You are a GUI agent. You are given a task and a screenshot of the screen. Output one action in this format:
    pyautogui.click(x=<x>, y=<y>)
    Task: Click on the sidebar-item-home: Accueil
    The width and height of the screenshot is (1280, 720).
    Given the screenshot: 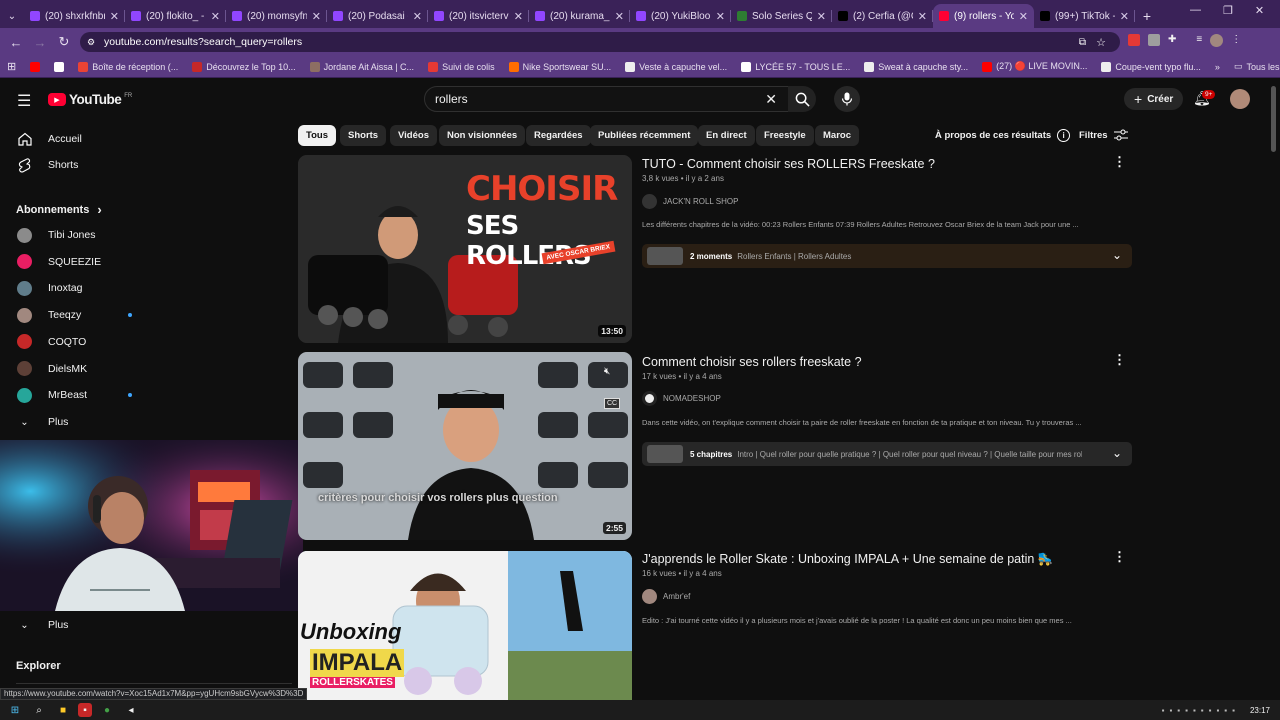 What is the action you would take?
    pyautogui.click(x=80, y=139)
    